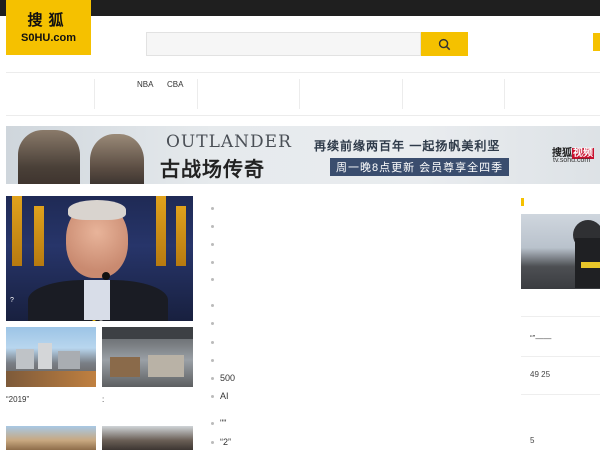 This screenshot has height=450, width=600. What do you see at coordinates (99, 316) in the screenshot?
I see `carousel-dots` at bounding box center [99, 316].